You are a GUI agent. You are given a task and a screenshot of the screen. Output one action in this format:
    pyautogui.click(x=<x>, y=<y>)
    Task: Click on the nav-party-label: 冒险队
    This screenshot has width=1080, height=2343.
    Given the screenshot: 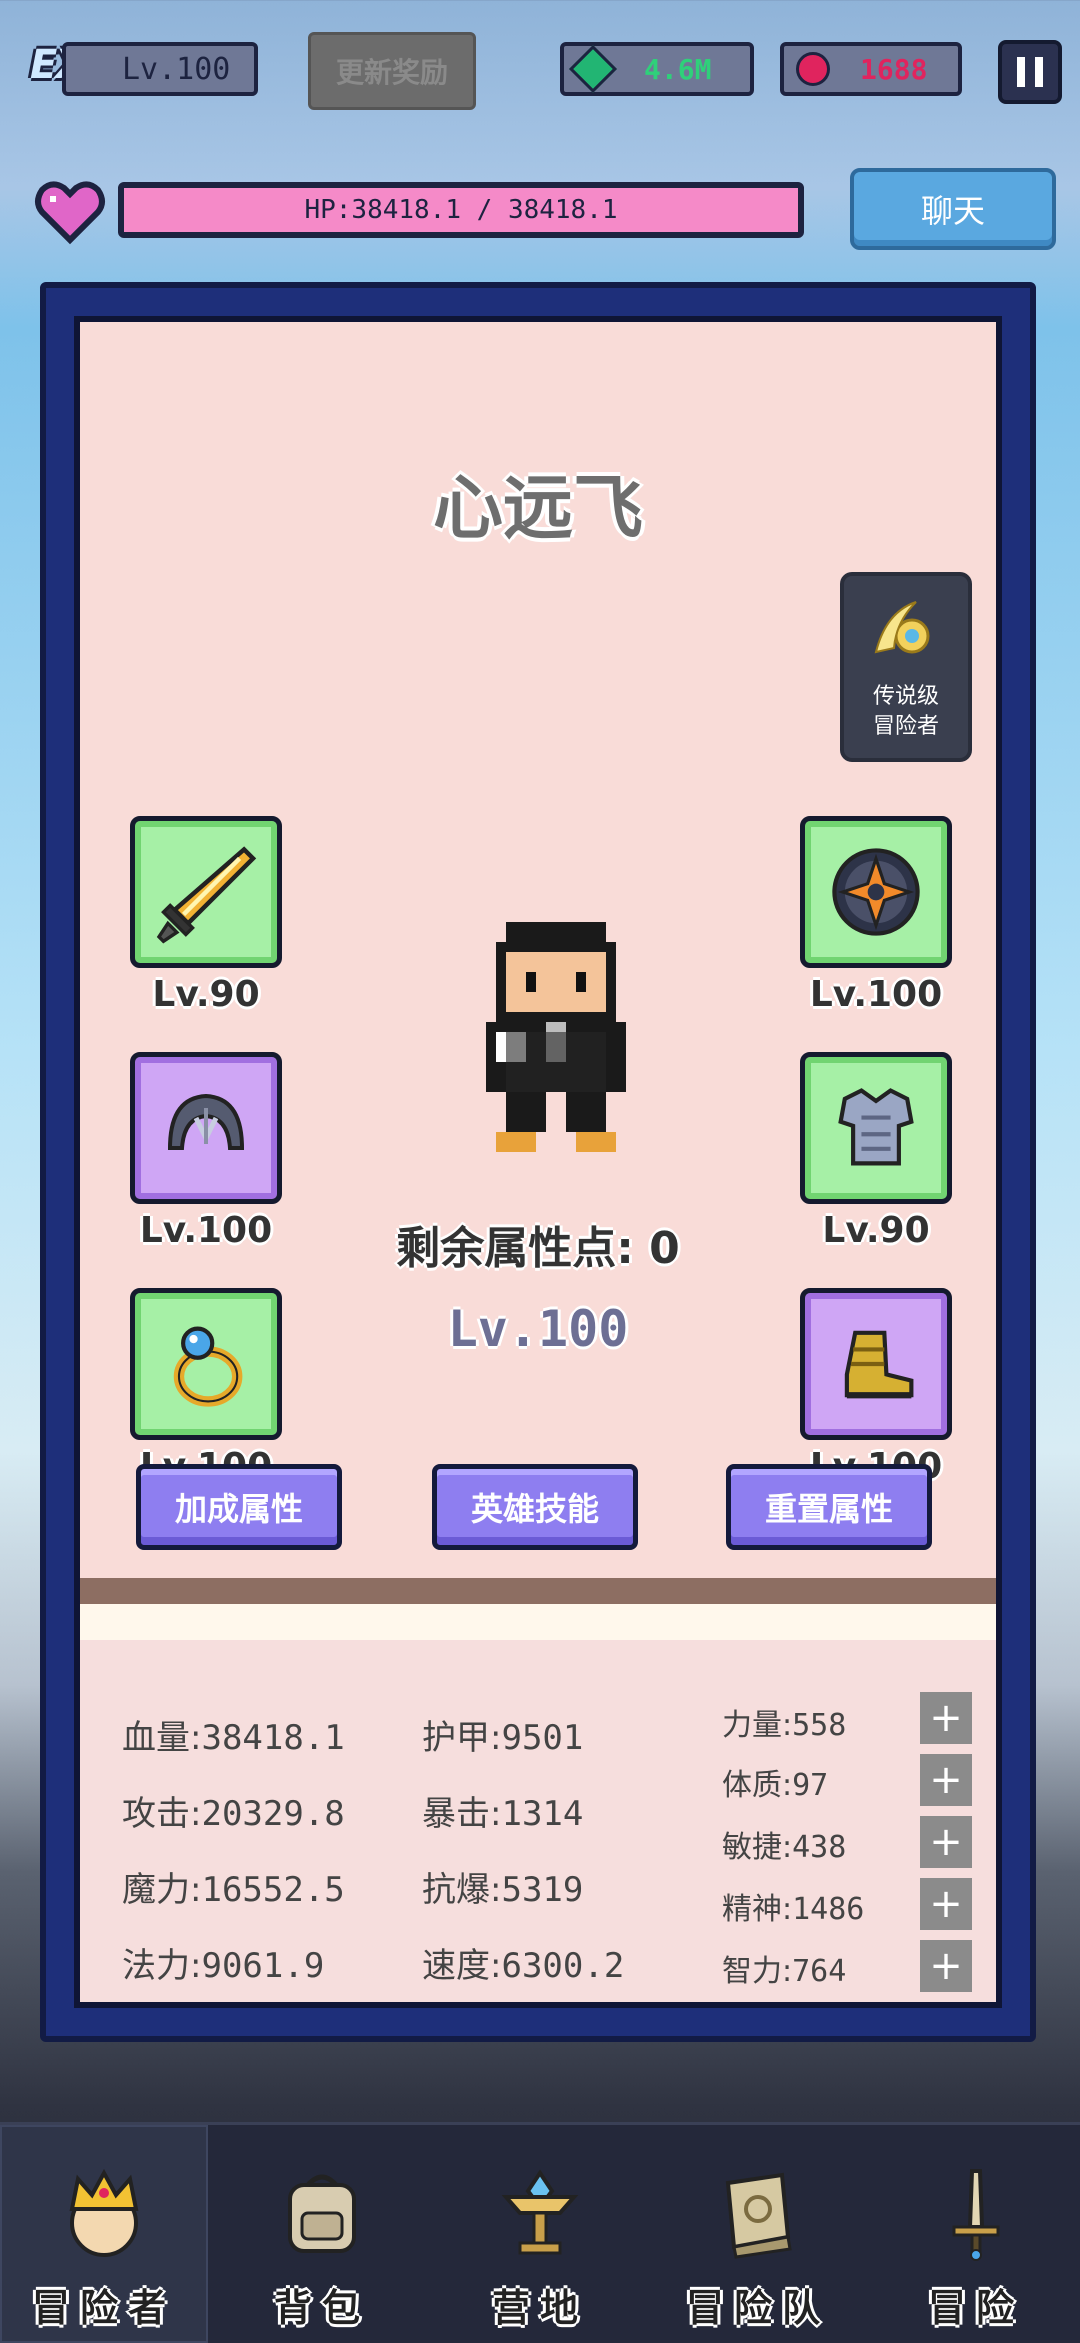 What is the action you would take?
    pyautogui.click(x=757, y=2308)
    